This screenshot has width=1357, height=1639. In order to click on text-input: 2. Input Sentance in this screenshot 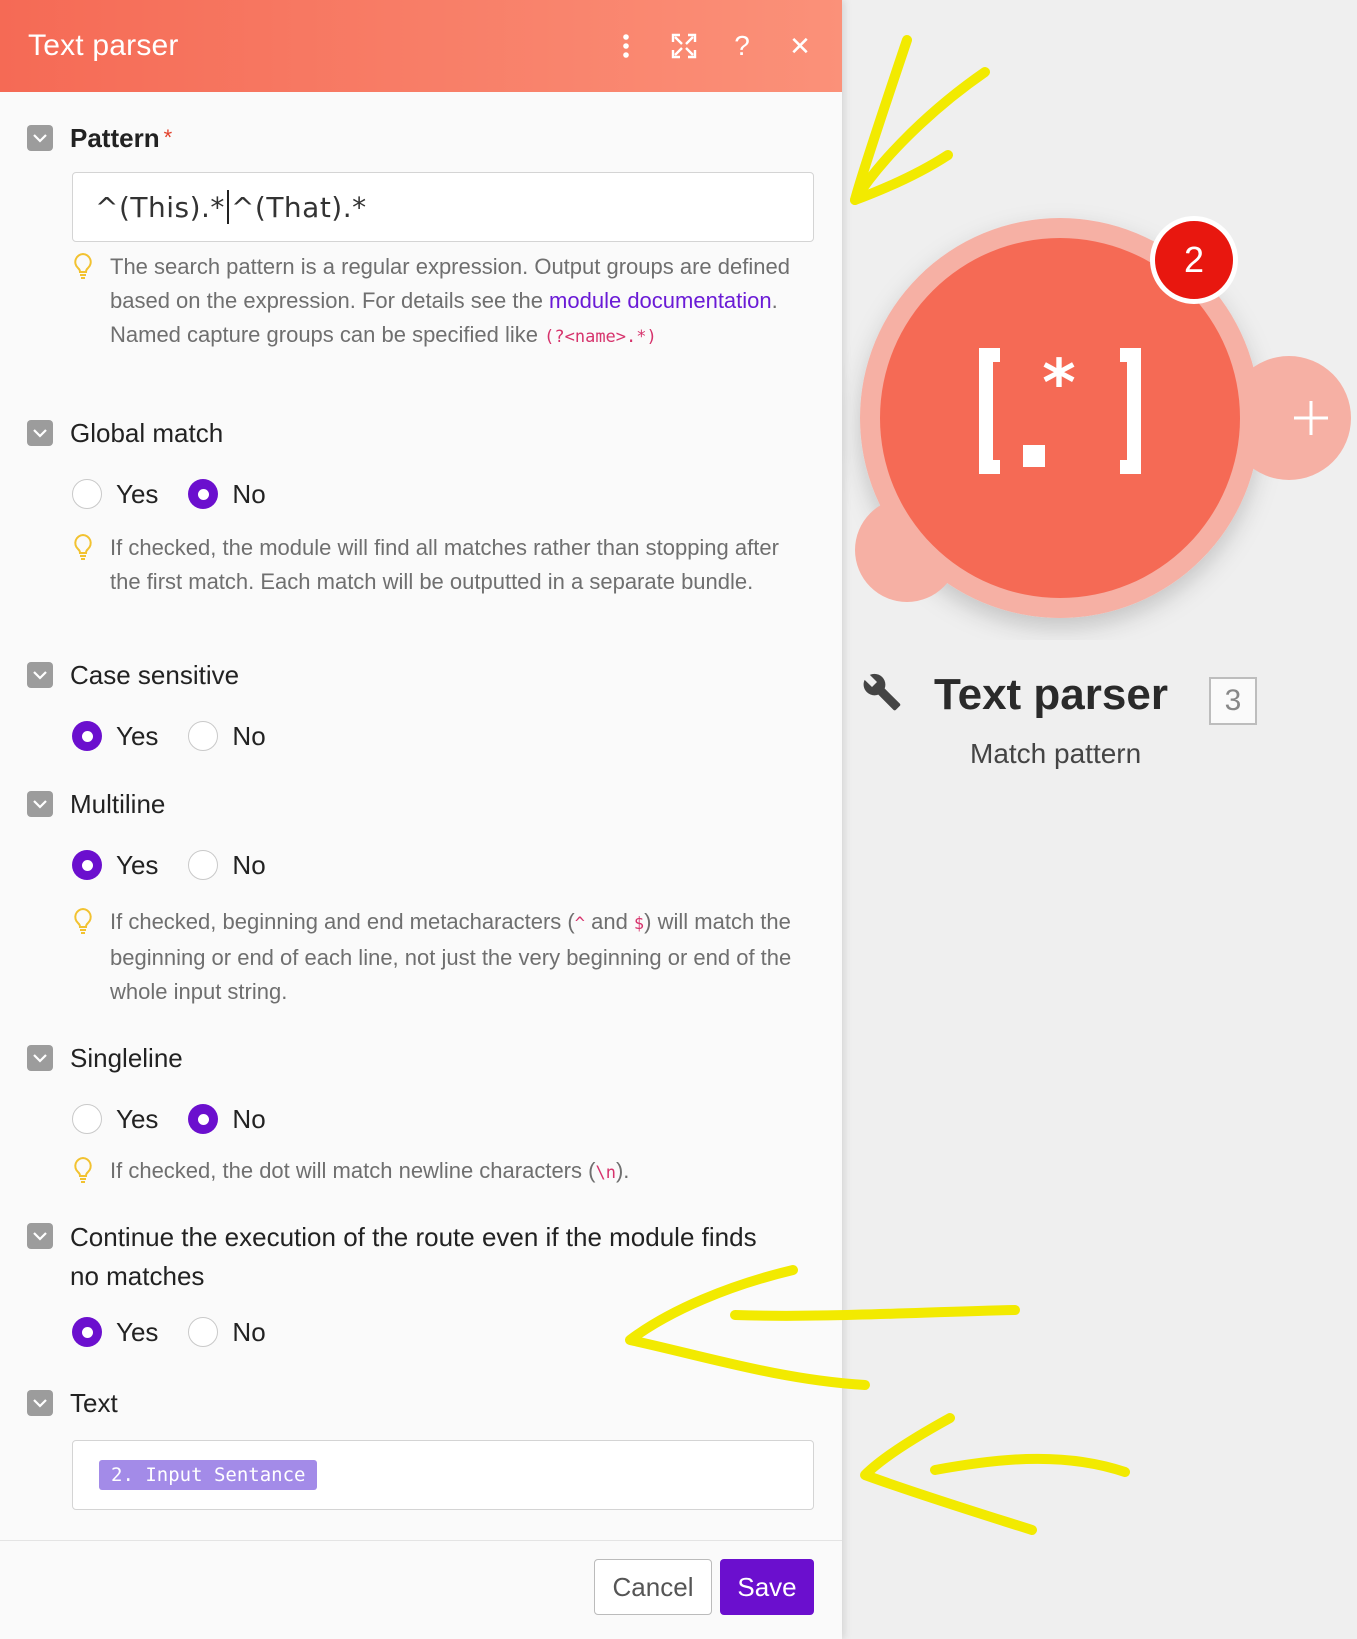, I will do `click(443, 1475)`.